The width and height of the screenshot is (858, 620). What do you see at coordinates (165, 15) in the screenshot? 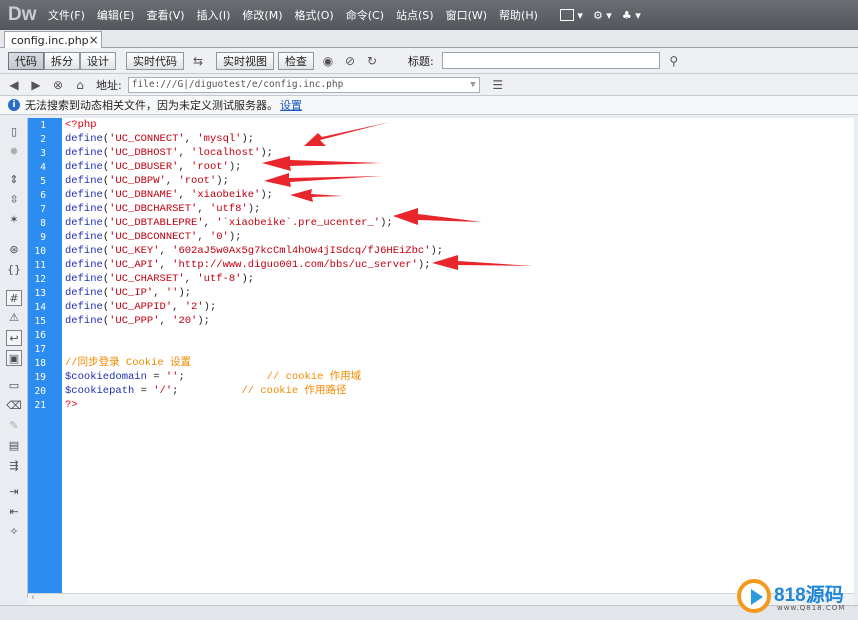
I see `menu-view: 查看(V)` at bounding box center [165, 15].